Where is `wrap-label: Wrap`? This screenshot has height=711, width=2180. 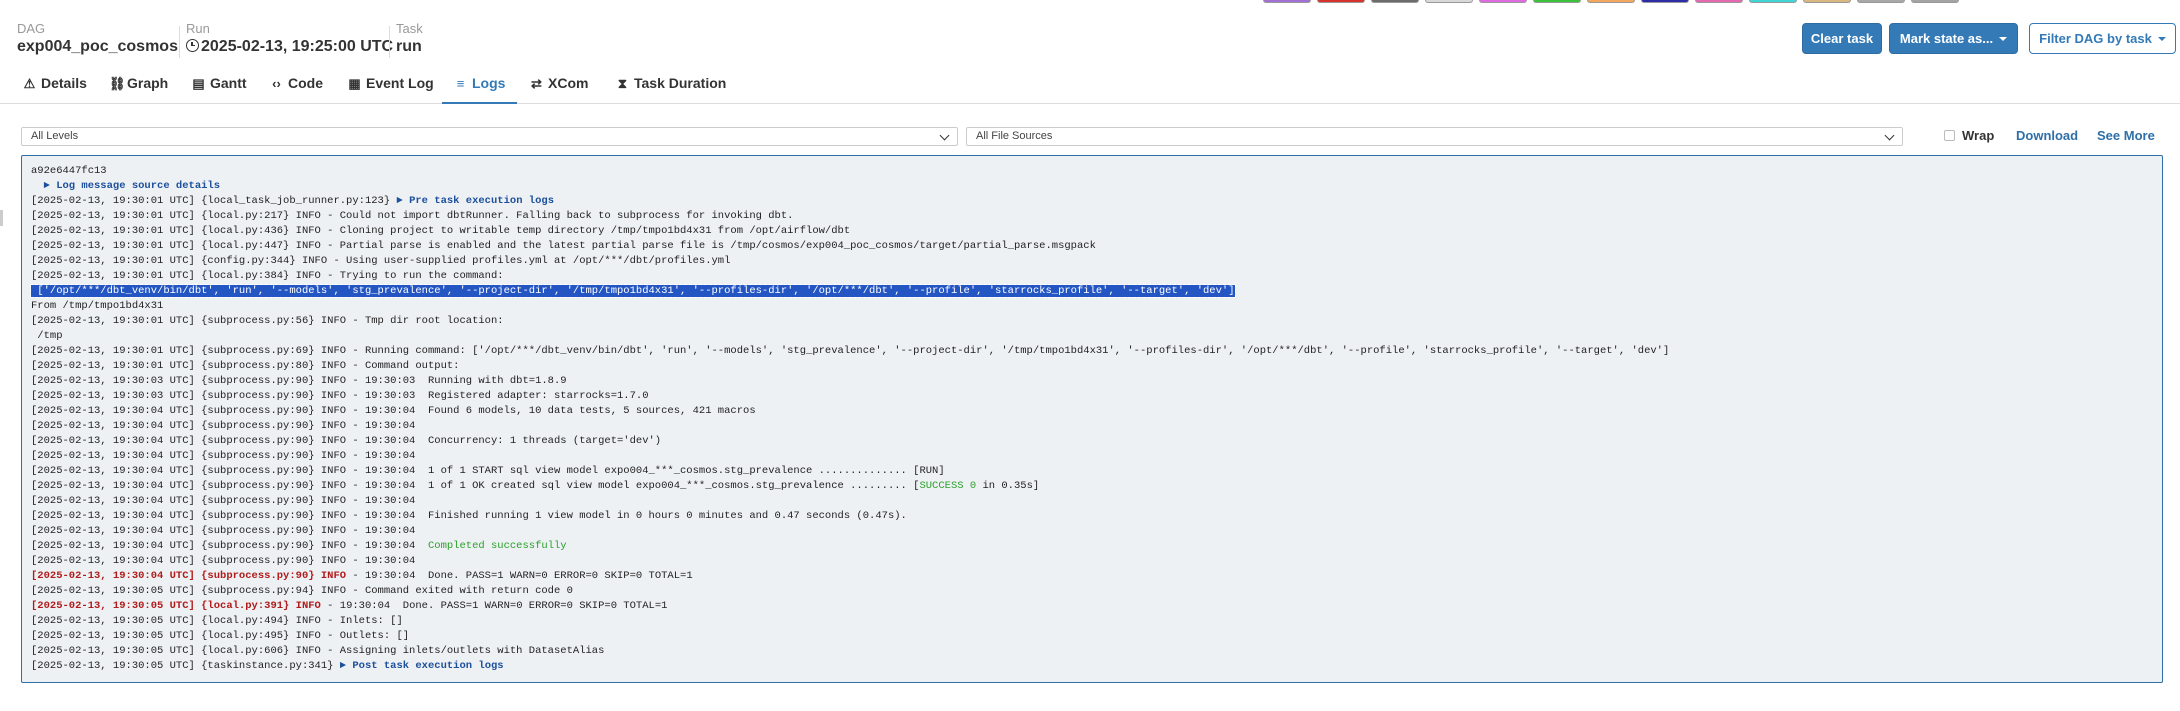 wrap-label: Wrap is located at coordinates (1978, 135).